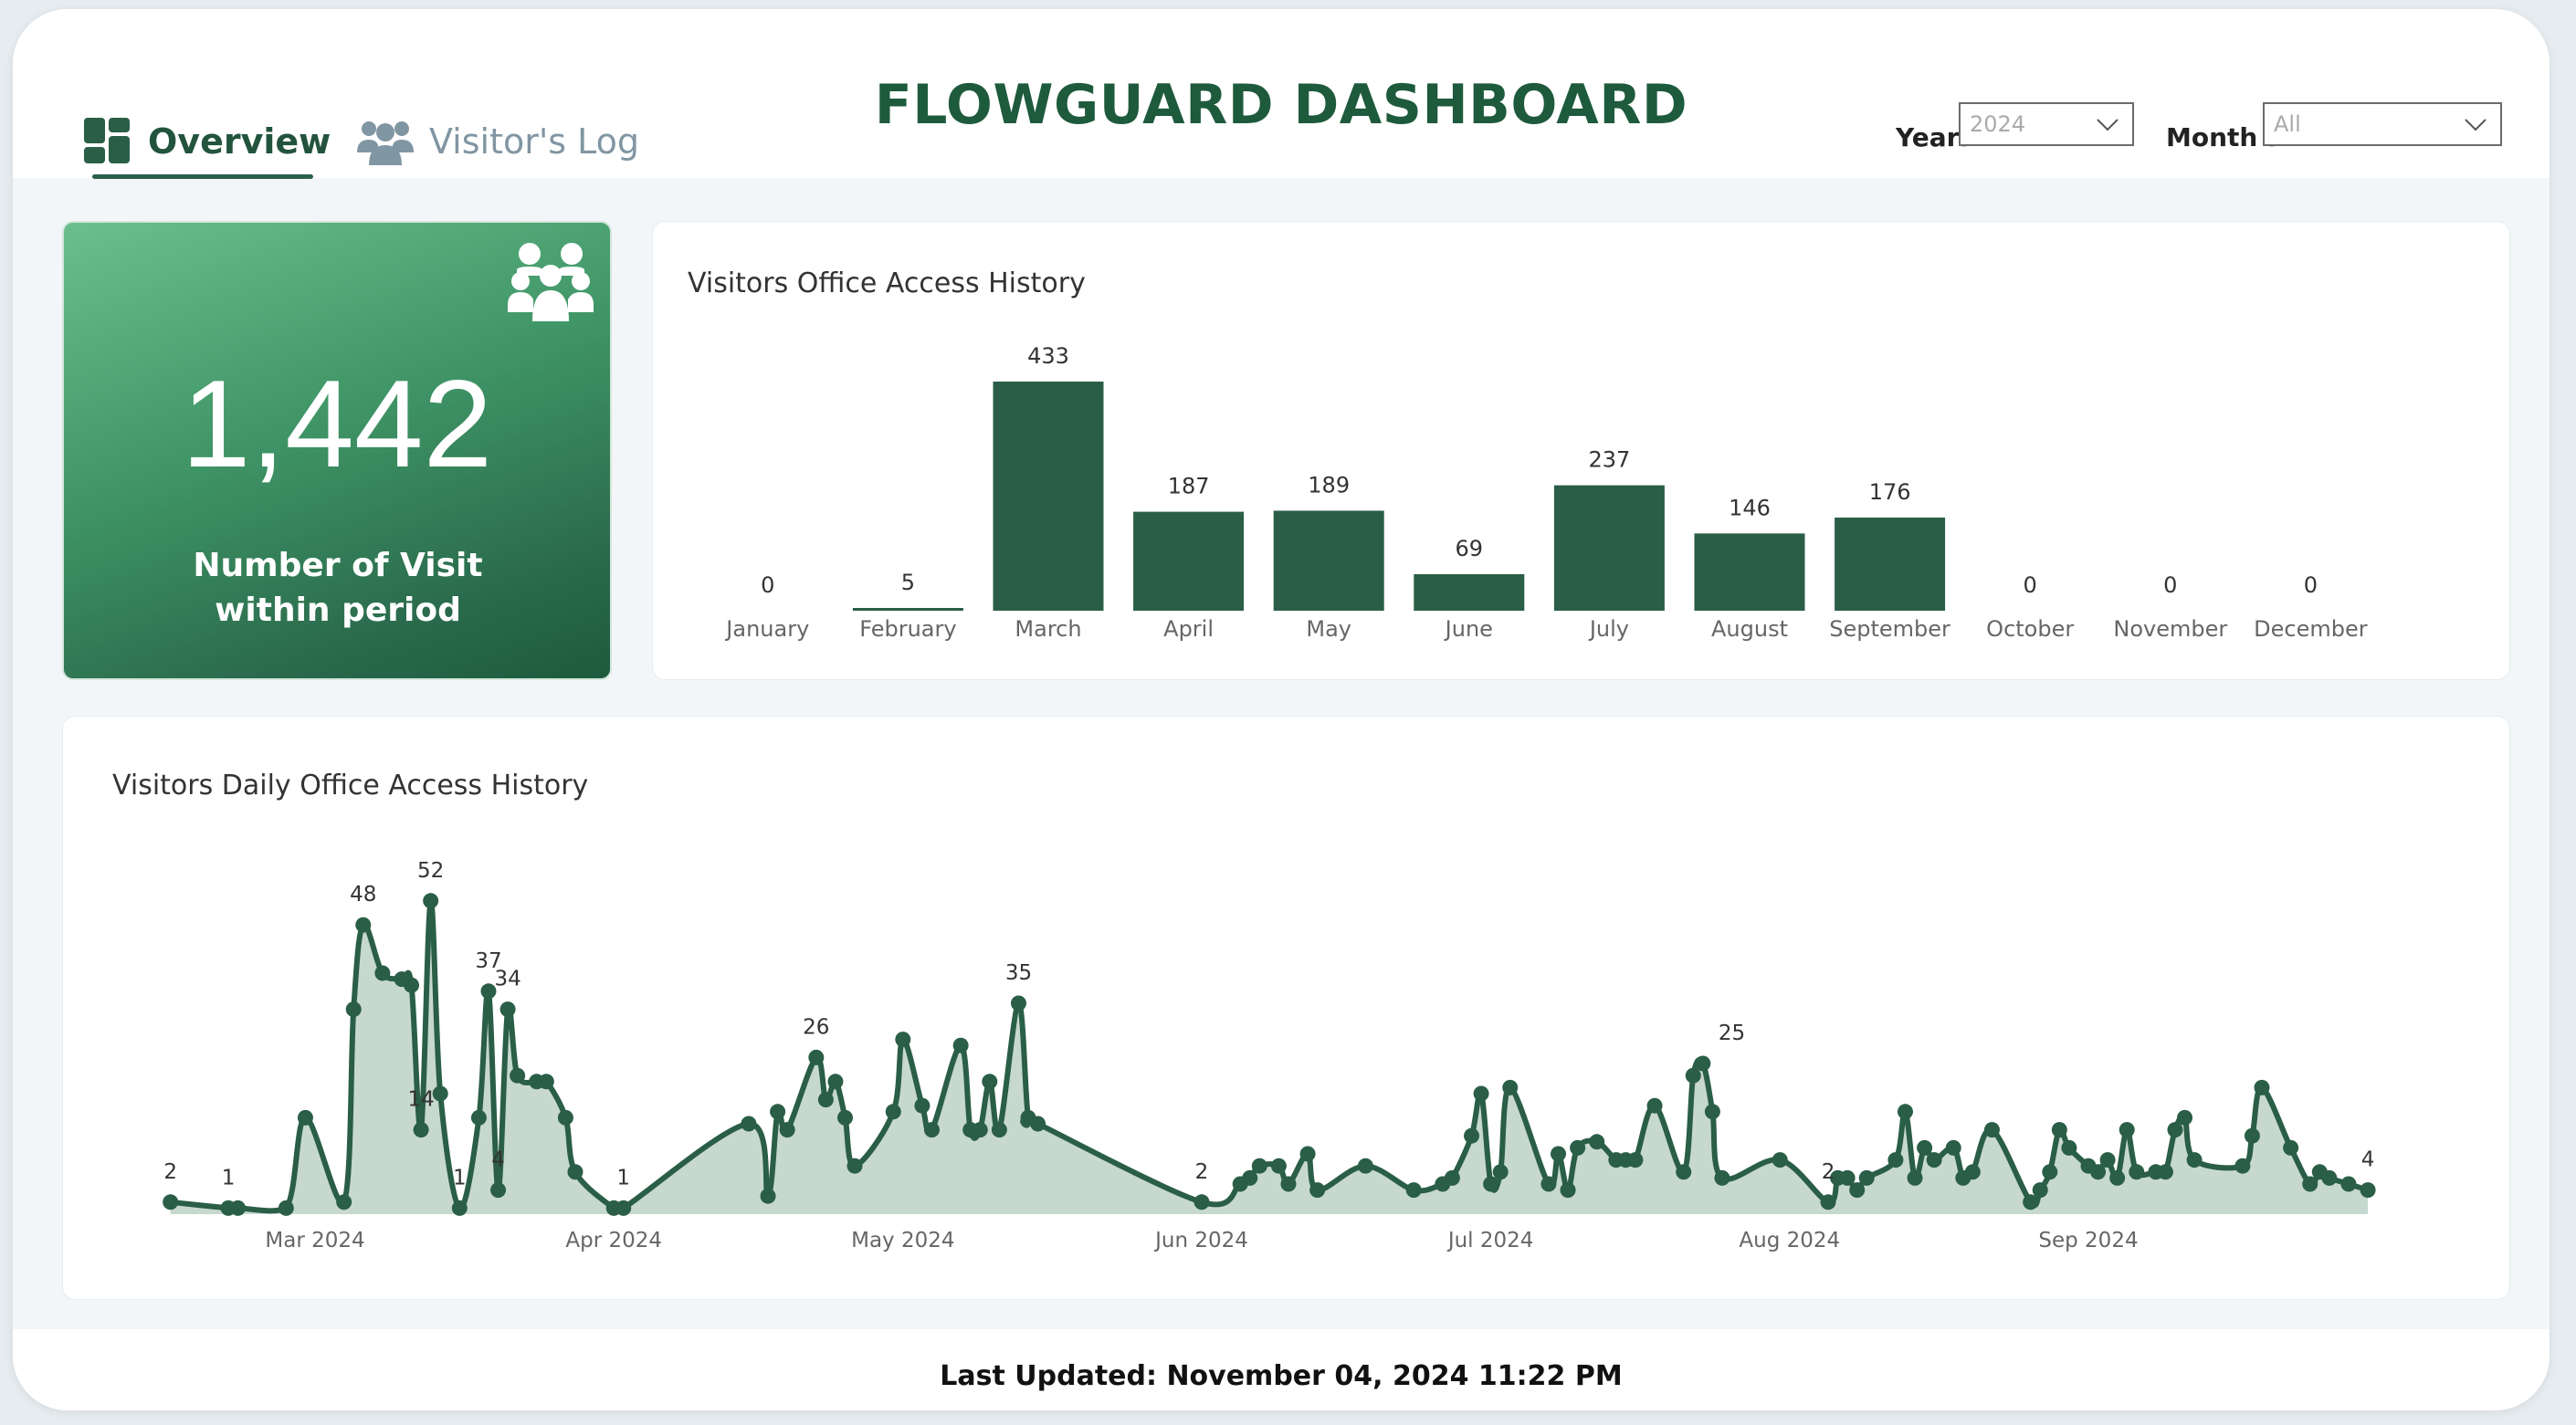 This screenshot has width=2576, height=1425. I want to click on x-tick-label: April, so click(1188, 629).